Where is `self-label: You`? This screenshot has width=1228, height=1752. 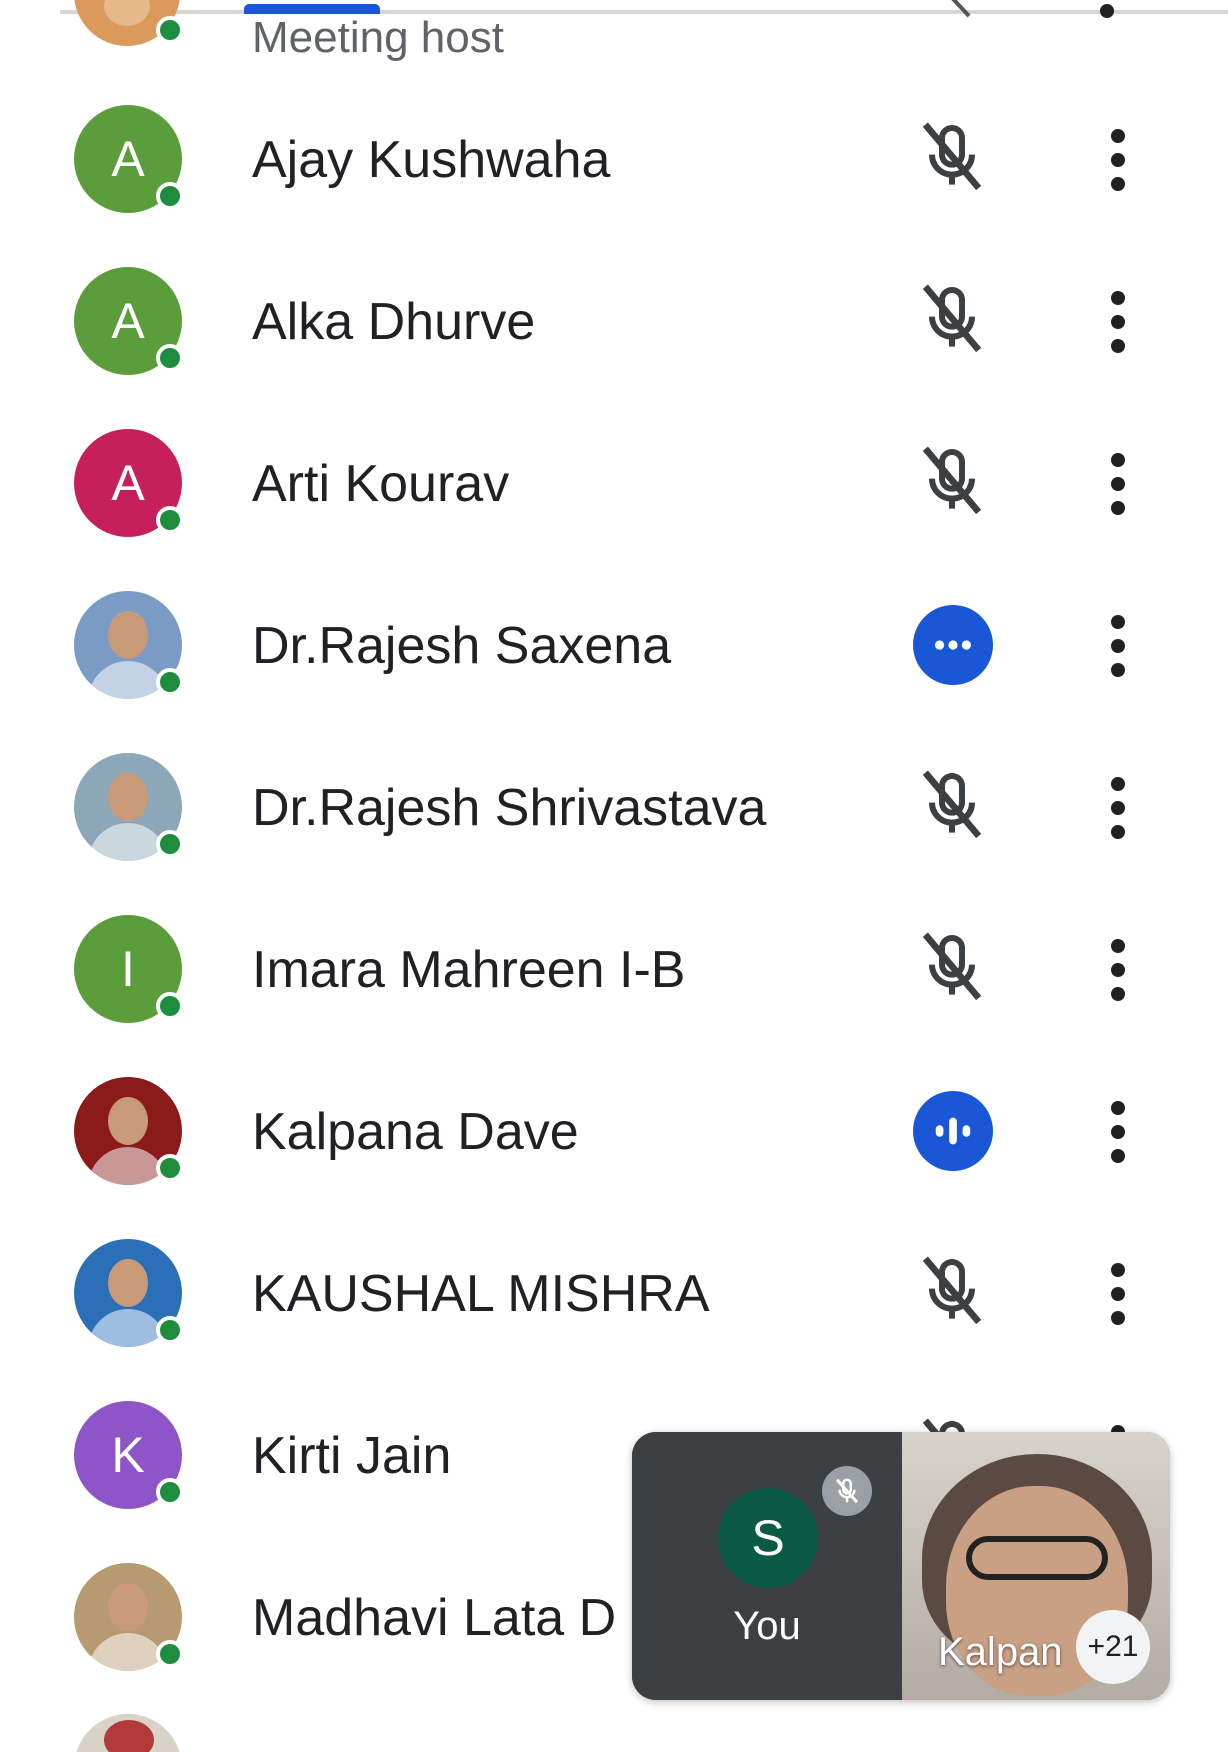 self-label: You is located at coordinates (767, 1626).